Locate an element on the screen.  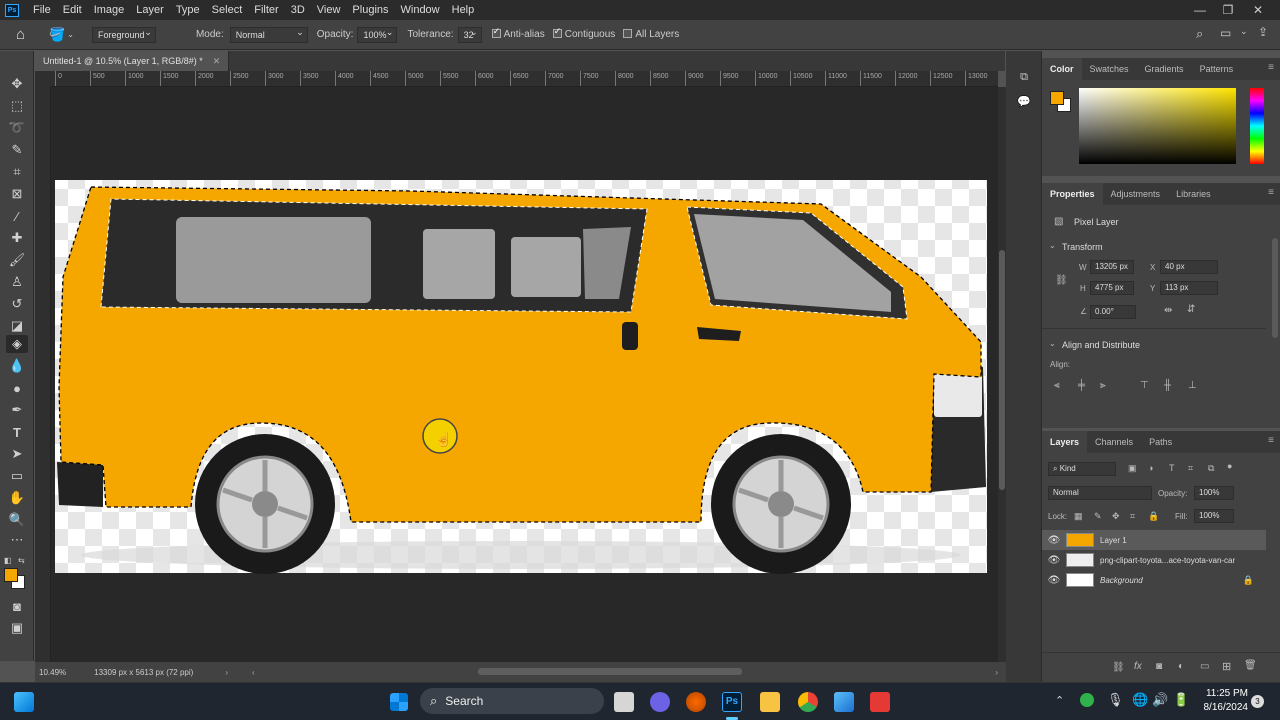
rectangle-tool-icon: ▭ is located at coordinates (17, 476).